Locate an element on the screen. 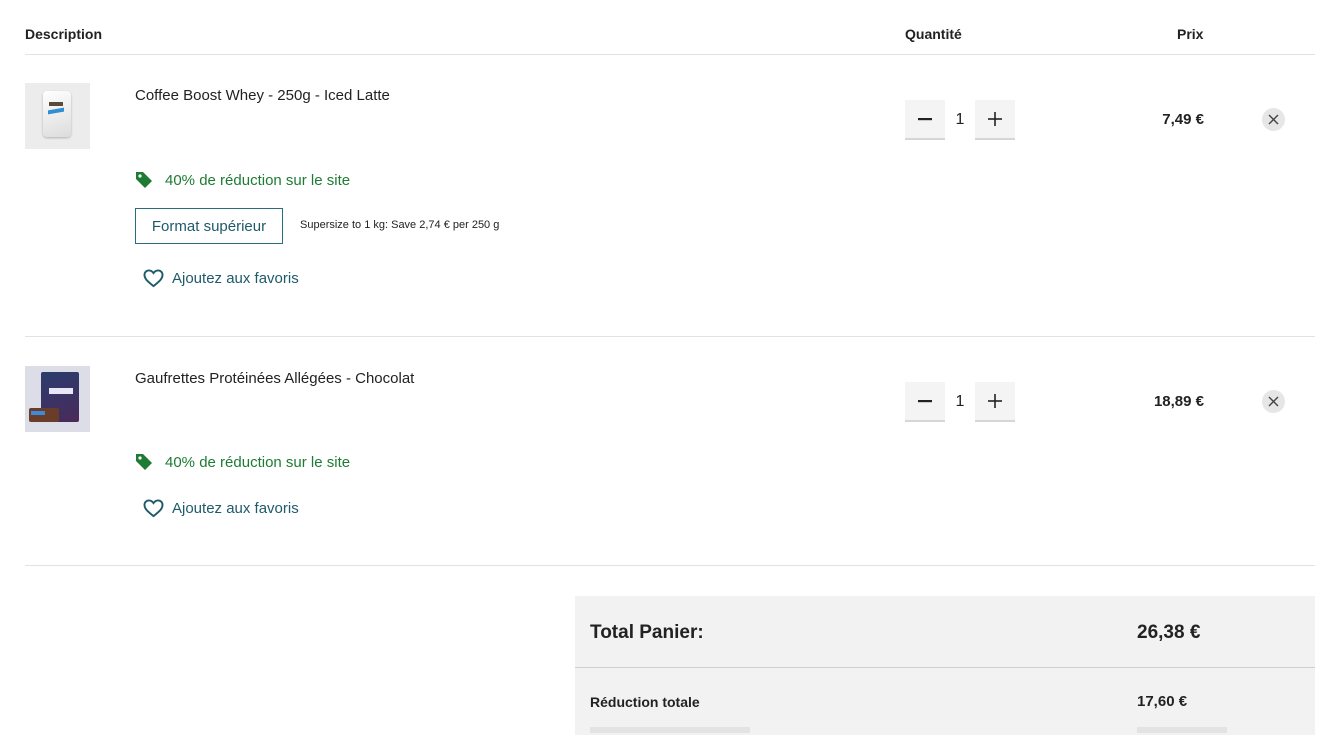 Image resolution: width=1321 pixels, height=735 pixels. cart-total-label: Total Panier: is located at coordinates (647, 632).